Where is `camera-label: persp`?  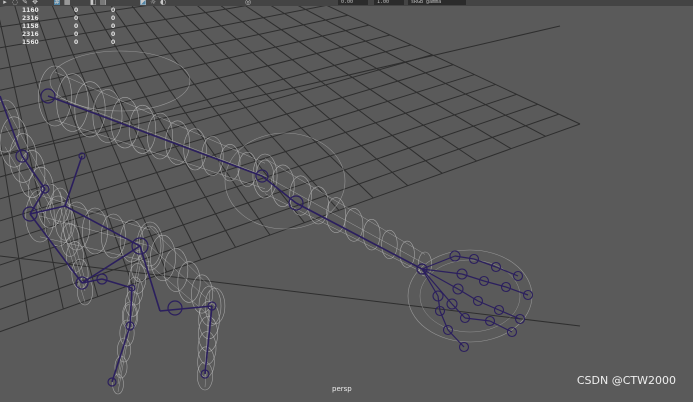
camera-label: persp is located at coordinates (342, 389).